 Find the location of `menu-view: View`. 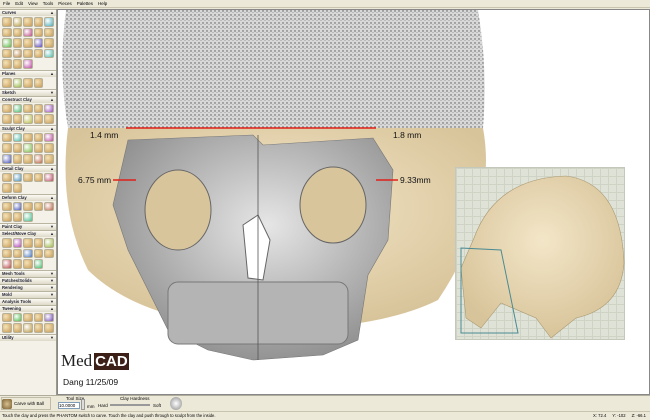

menu-view: View is located at coordinates (33, 3).